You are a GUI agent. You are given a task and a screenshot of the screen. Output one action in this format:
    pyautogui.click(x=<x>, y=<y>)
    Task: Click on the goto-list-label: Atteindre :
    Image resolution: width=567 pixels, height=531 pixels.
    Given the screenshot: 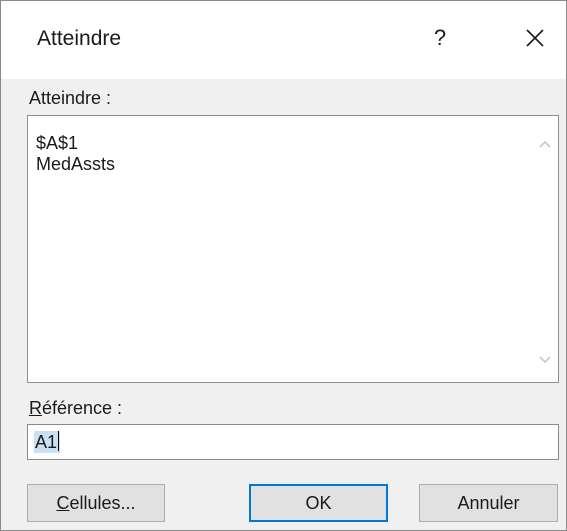 What is the action you would take?
    pyautogui.click(x=70, y=98)
    